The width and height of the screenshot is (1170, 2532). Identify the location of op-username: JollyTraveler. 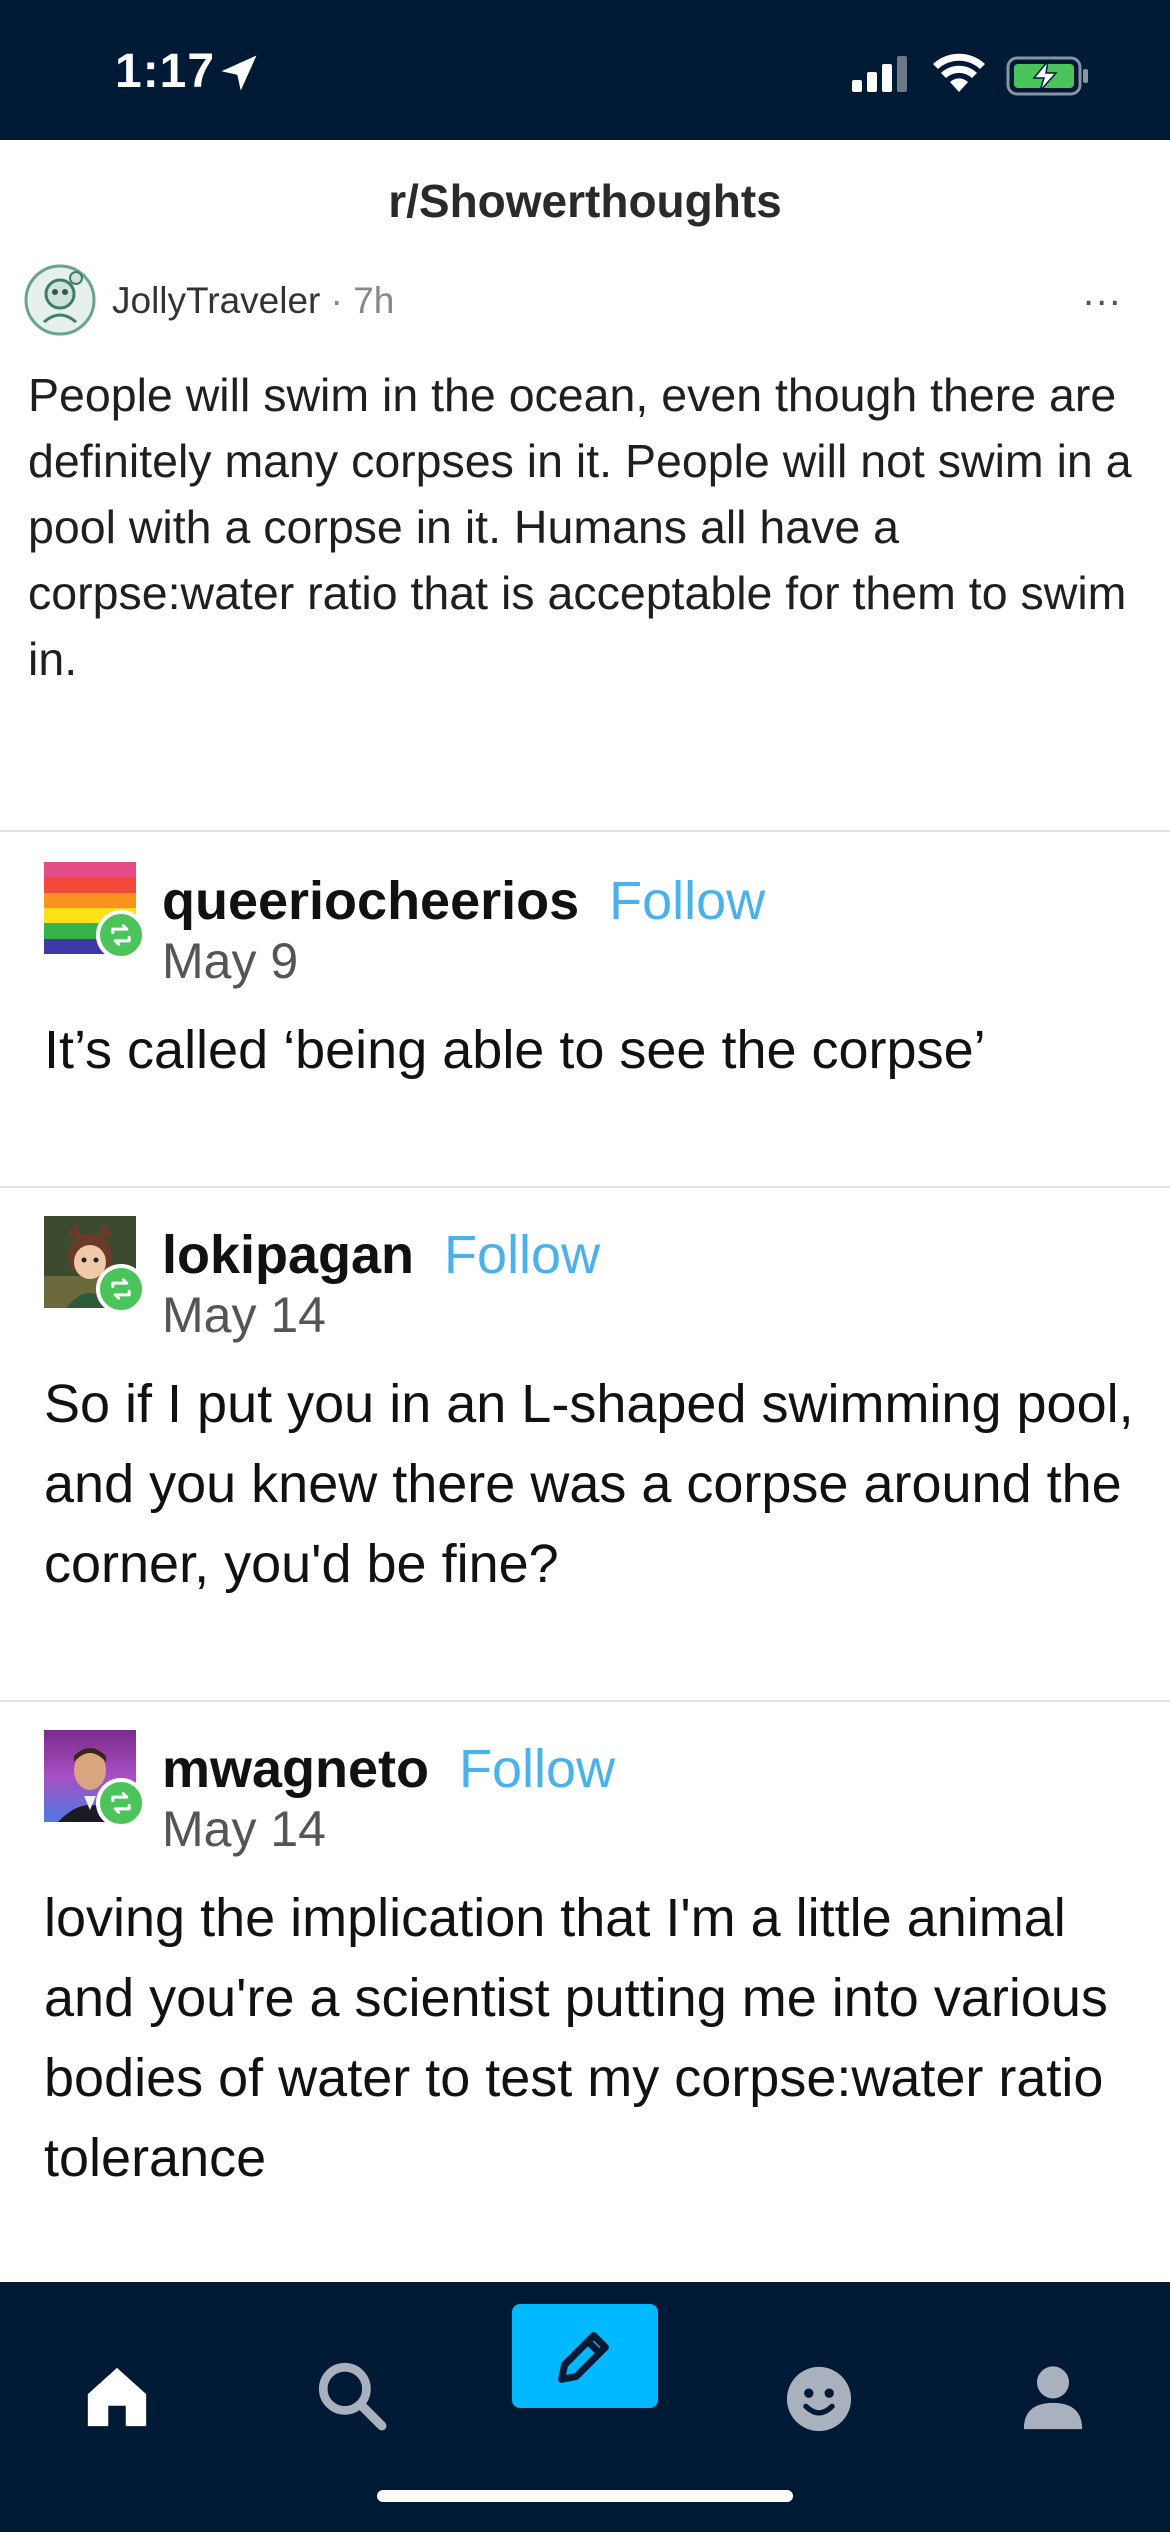
(216, 300).